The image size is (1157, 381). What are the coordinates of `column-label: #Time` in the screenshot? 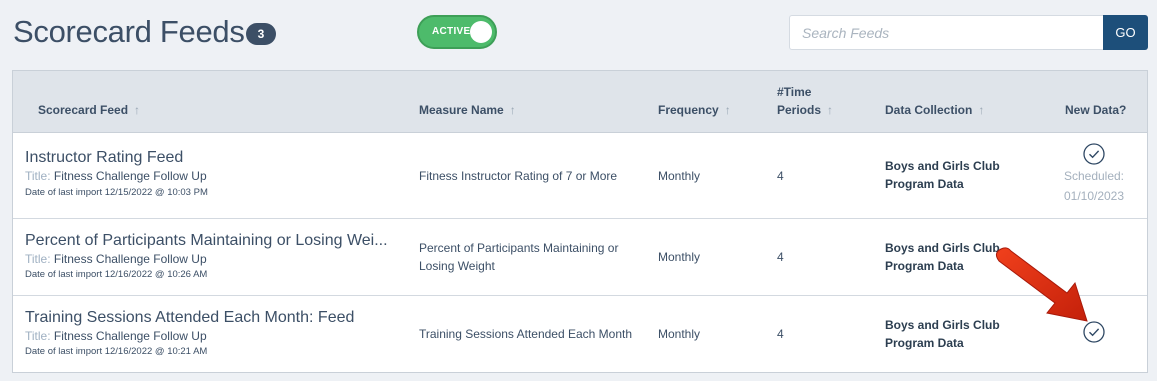 It's located at (794, 92).